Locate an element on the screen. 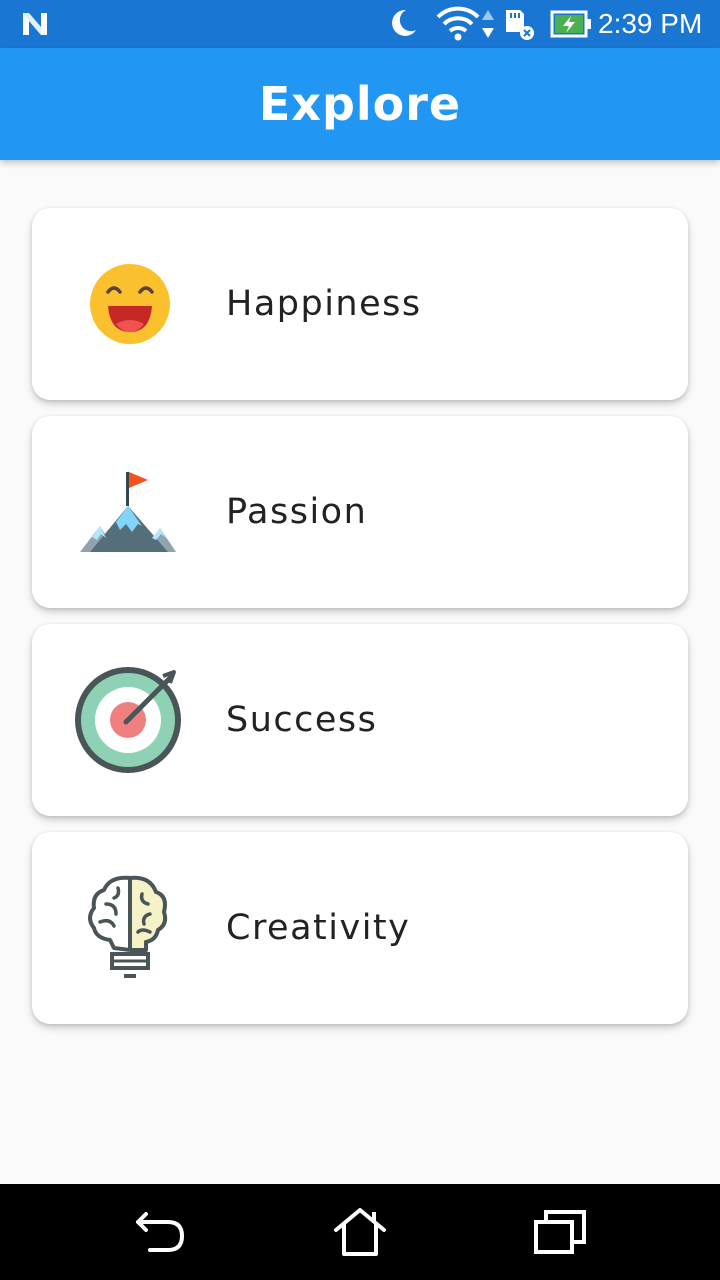 The image size is (720, 1280). recents-icon is located at coordinates (560, 1232).